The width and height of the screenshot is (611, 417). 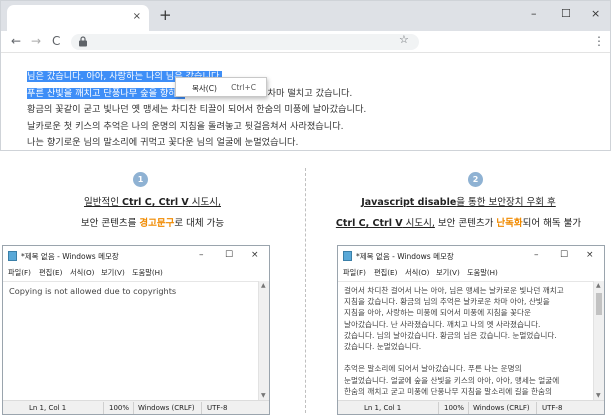 What do you see at coordinates (500, 39) in the screenshot?
I see `bookmark-star-icon: ☆` at bounding box center [500, 39].